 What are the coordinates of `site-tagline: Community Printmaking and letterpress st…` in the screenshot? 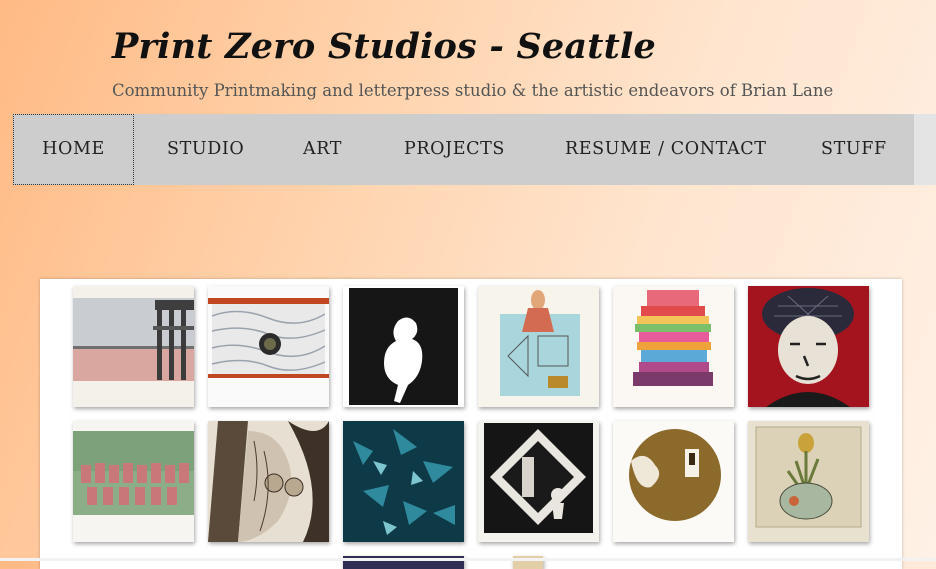 It's located at (473, 90).